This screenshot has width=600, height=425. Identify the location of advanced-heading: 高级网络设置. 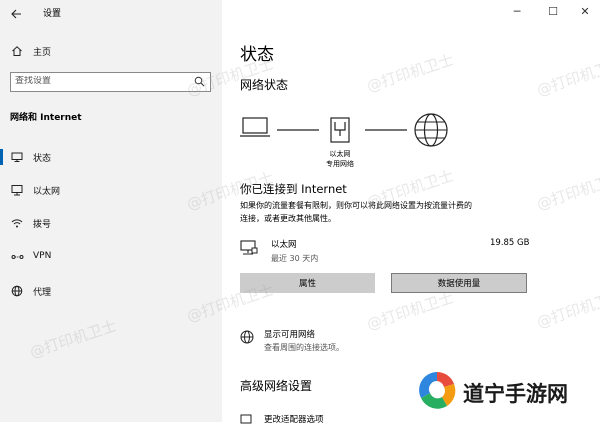
(276, 386).